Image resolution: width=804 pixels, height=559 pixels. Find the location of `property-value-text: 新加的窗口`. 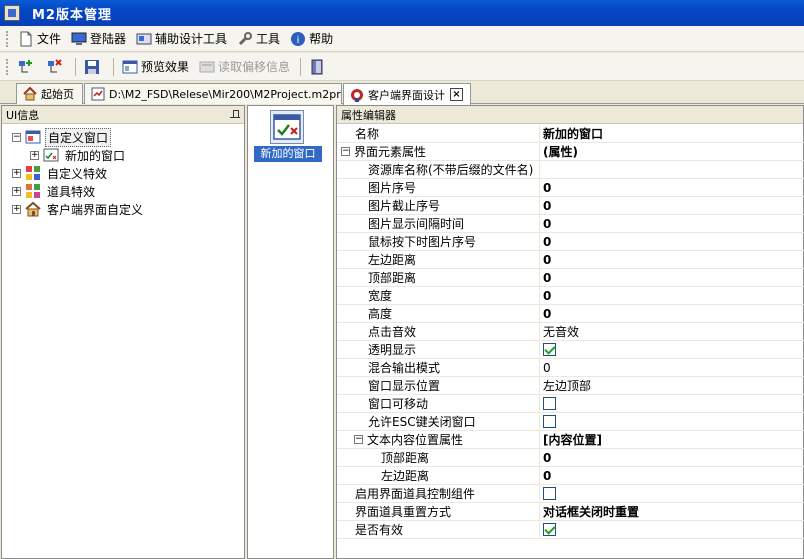

property-value-text: 新加的窗口 is located at coordinates (573, 134).